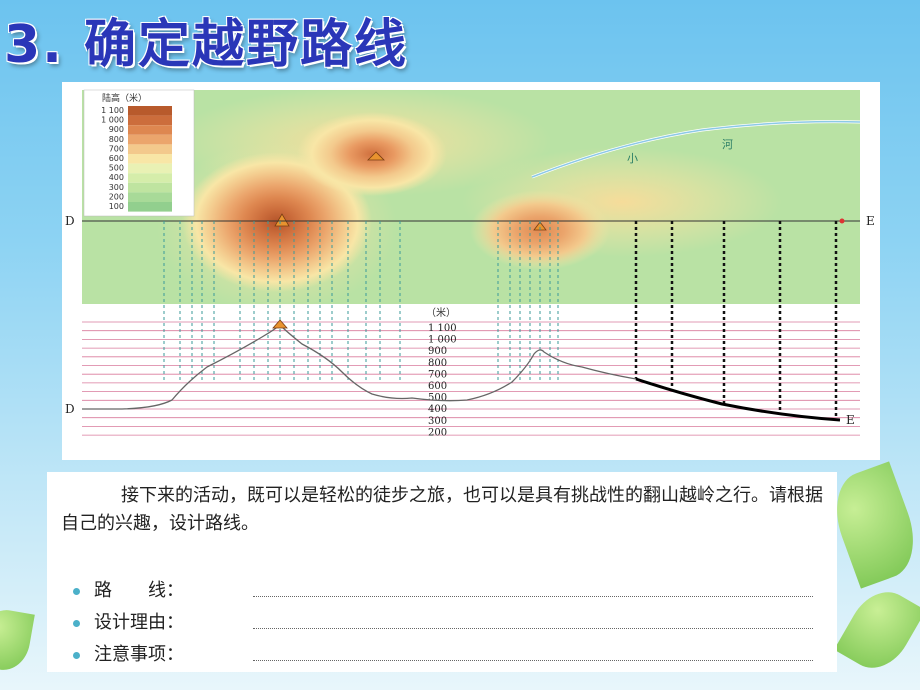  Describe the element at coordinates (442, 340) in the screenshot. I see `profile-y-label: 1 000` at that location.